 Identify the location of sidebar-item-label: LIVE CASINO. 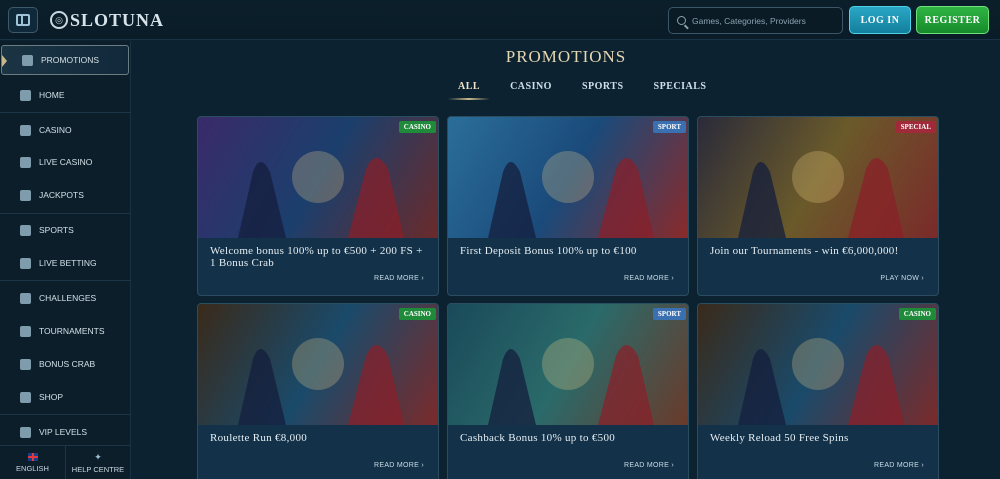
(66, 162).